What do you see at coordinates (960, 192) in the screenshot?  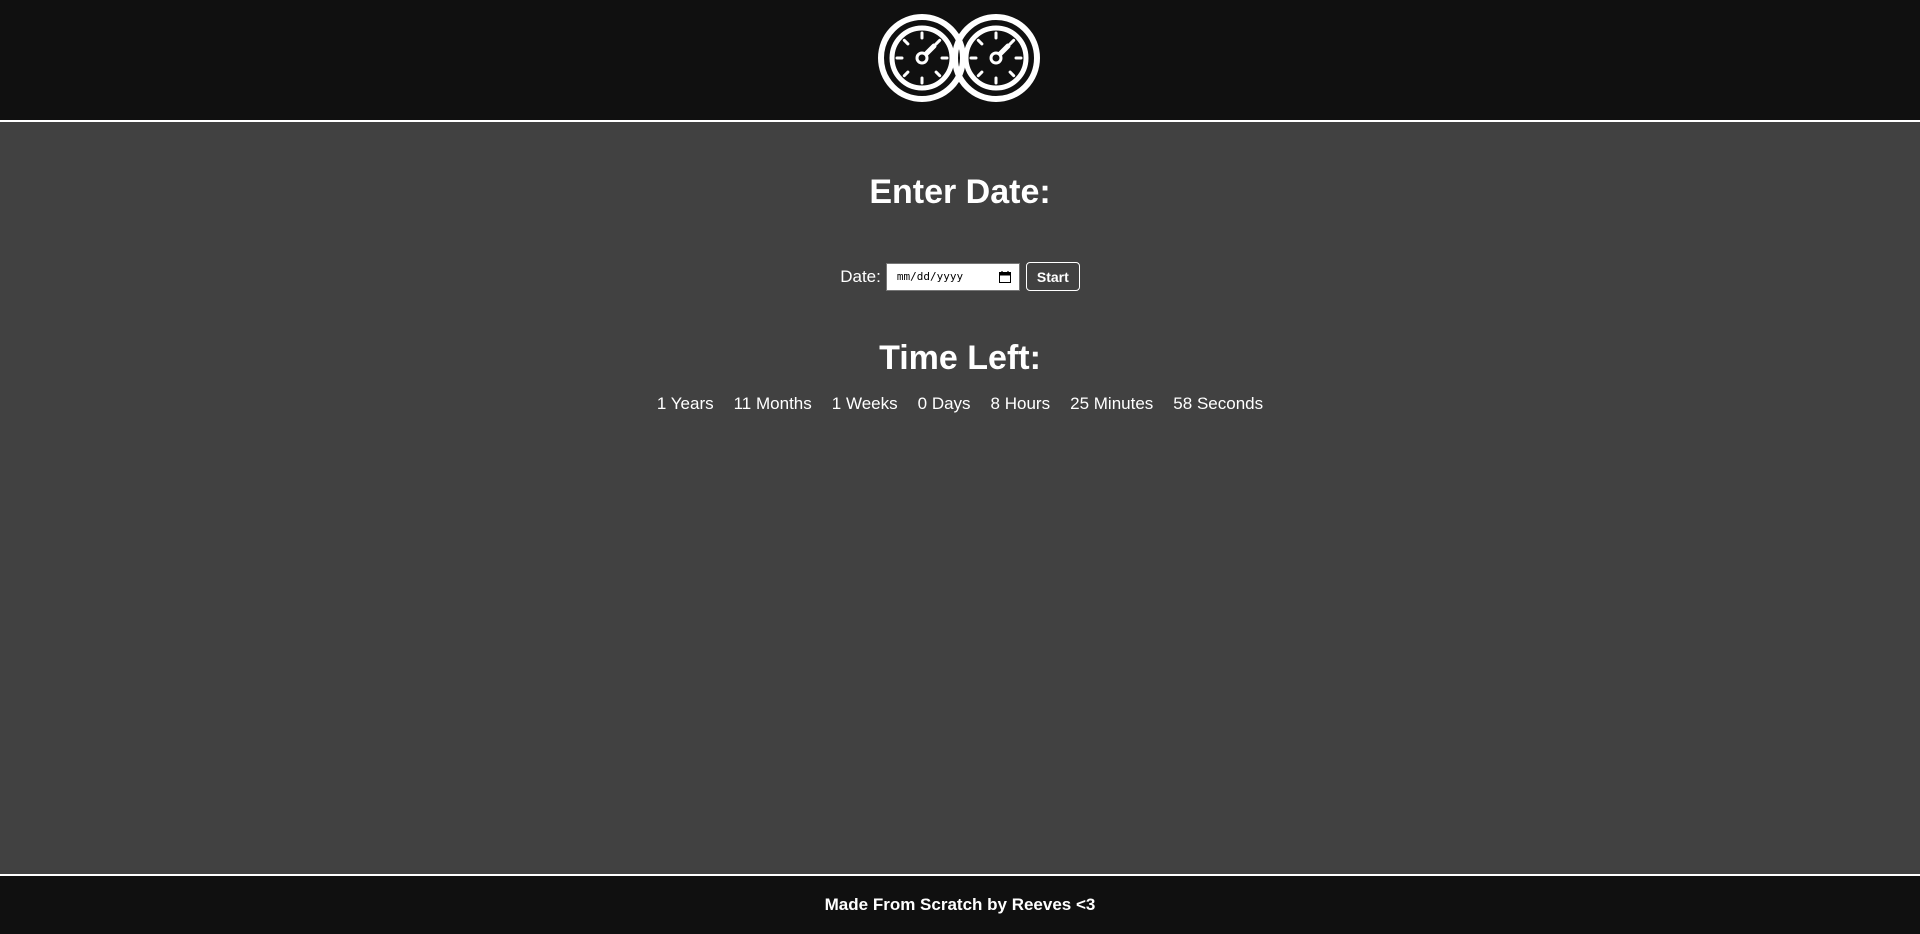 I see `enter-date-heading: Enter Date:` at bounding box center [960, 192].